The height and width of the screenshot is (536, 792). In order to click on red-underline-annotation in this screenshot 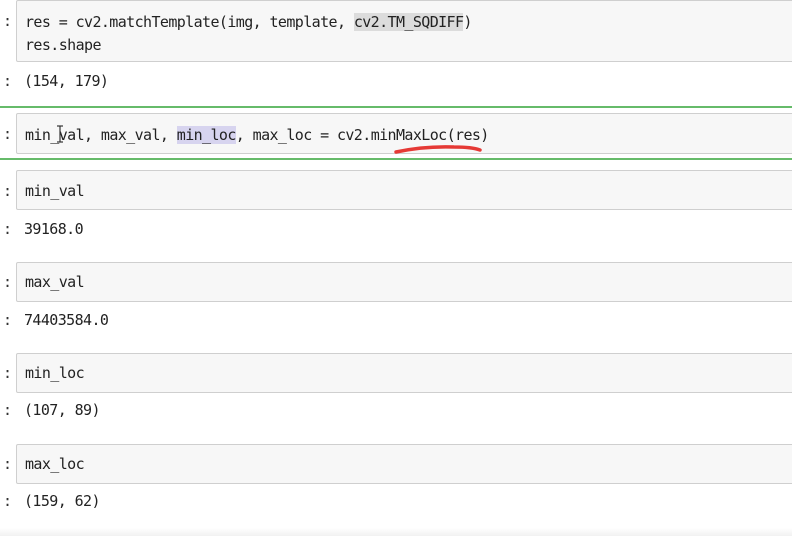, I will do `click(438, 149)`.